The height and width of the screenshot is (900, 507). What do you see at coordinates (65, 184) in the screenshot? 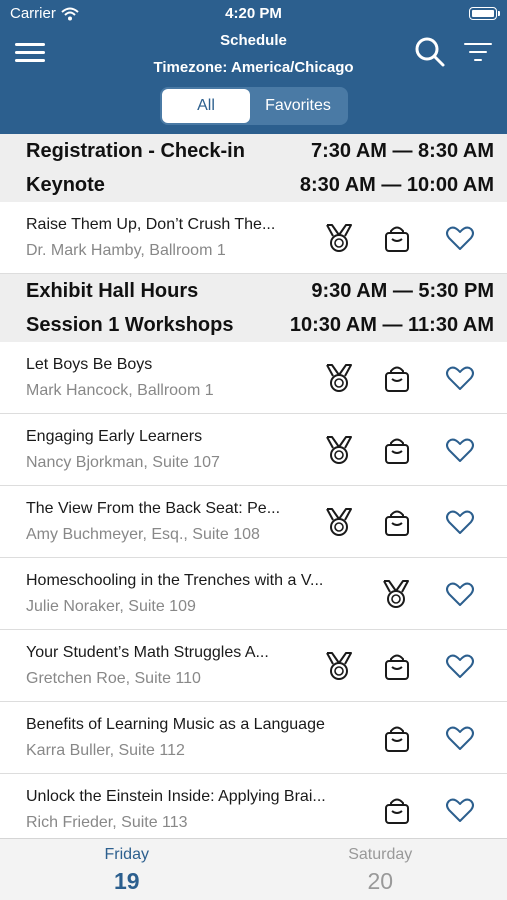
I see `block-label: Keynote` at bounding box center [65, 184].